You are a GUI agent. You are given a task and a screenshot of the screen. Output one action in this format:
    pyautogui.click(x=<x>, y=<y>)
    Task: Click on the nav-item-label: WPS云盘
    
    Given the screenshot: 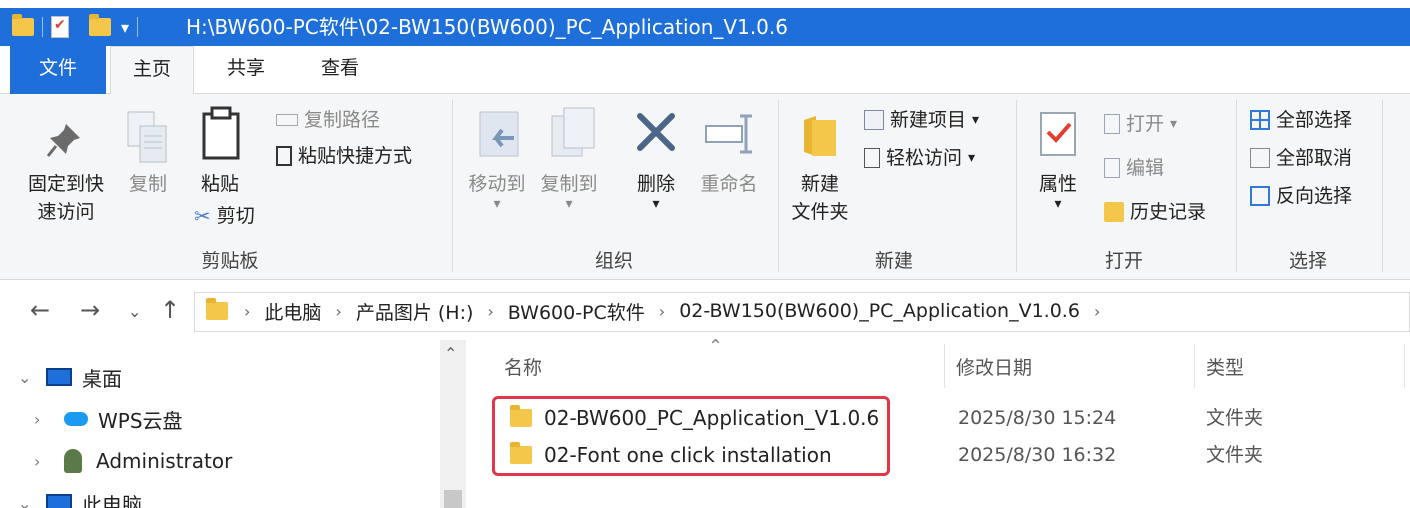 What is the action you would take?
    pyautogui.click(x=140, y=420)
    